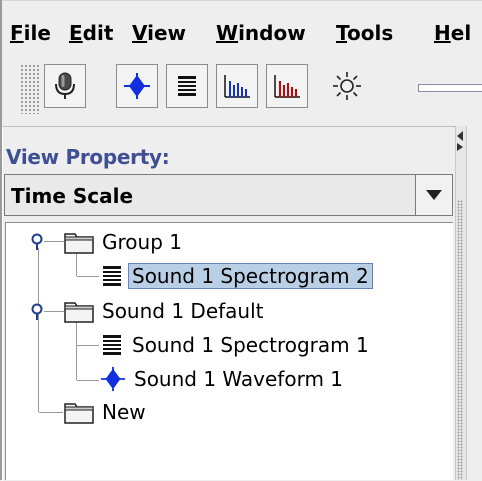  Describe the element at coordinates (30, 89) in the screenshot. I see `toolbar-grip` at that location.